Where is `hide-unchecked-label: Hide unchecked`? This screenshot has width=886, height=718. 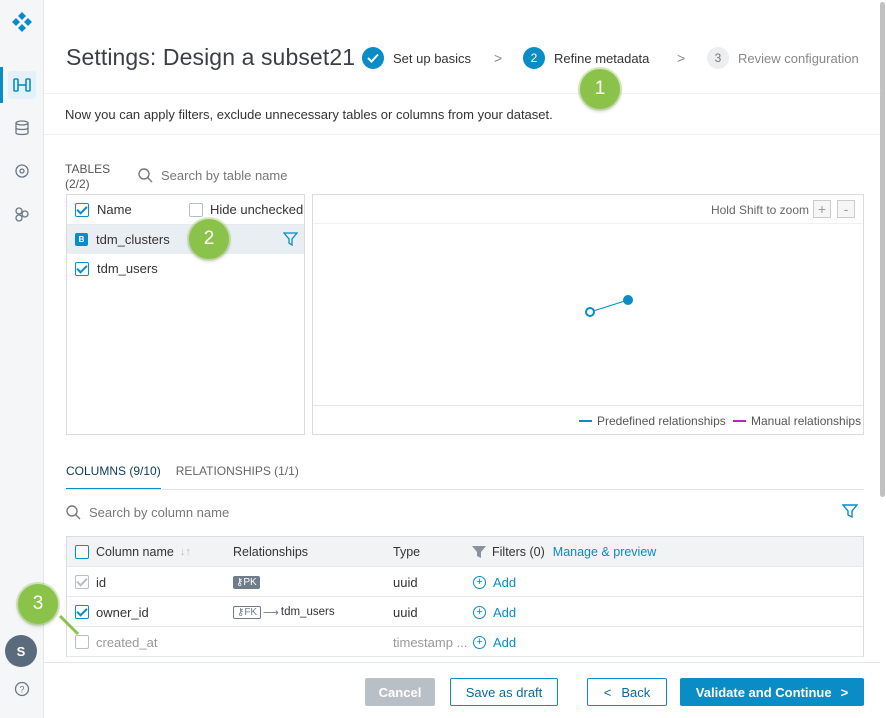
hide-unchecked-label: Hide unchecked is located at coordinates (257, 209).